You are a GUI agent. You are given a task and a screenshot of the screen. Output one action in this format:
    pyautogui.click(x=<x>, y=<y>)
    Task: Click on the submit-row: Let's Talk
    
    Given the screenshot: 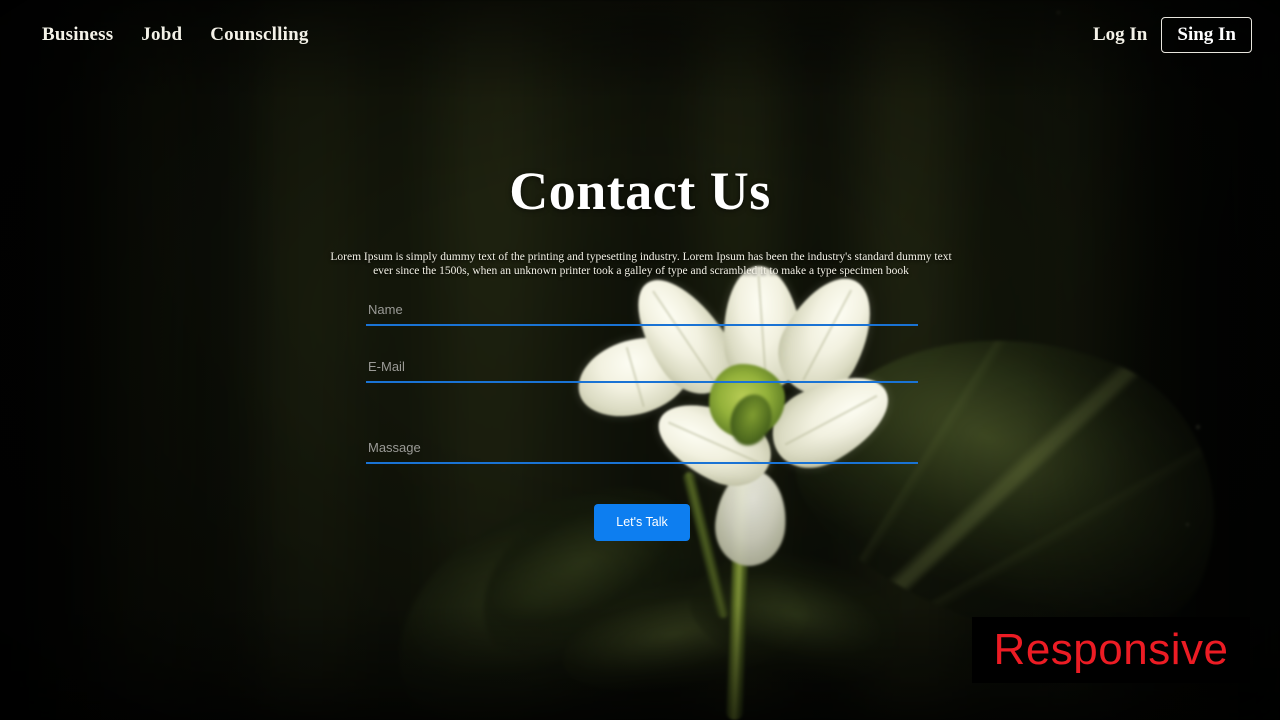 What is the action you would take?
    pyautogui.click(x=642, y=522)
    